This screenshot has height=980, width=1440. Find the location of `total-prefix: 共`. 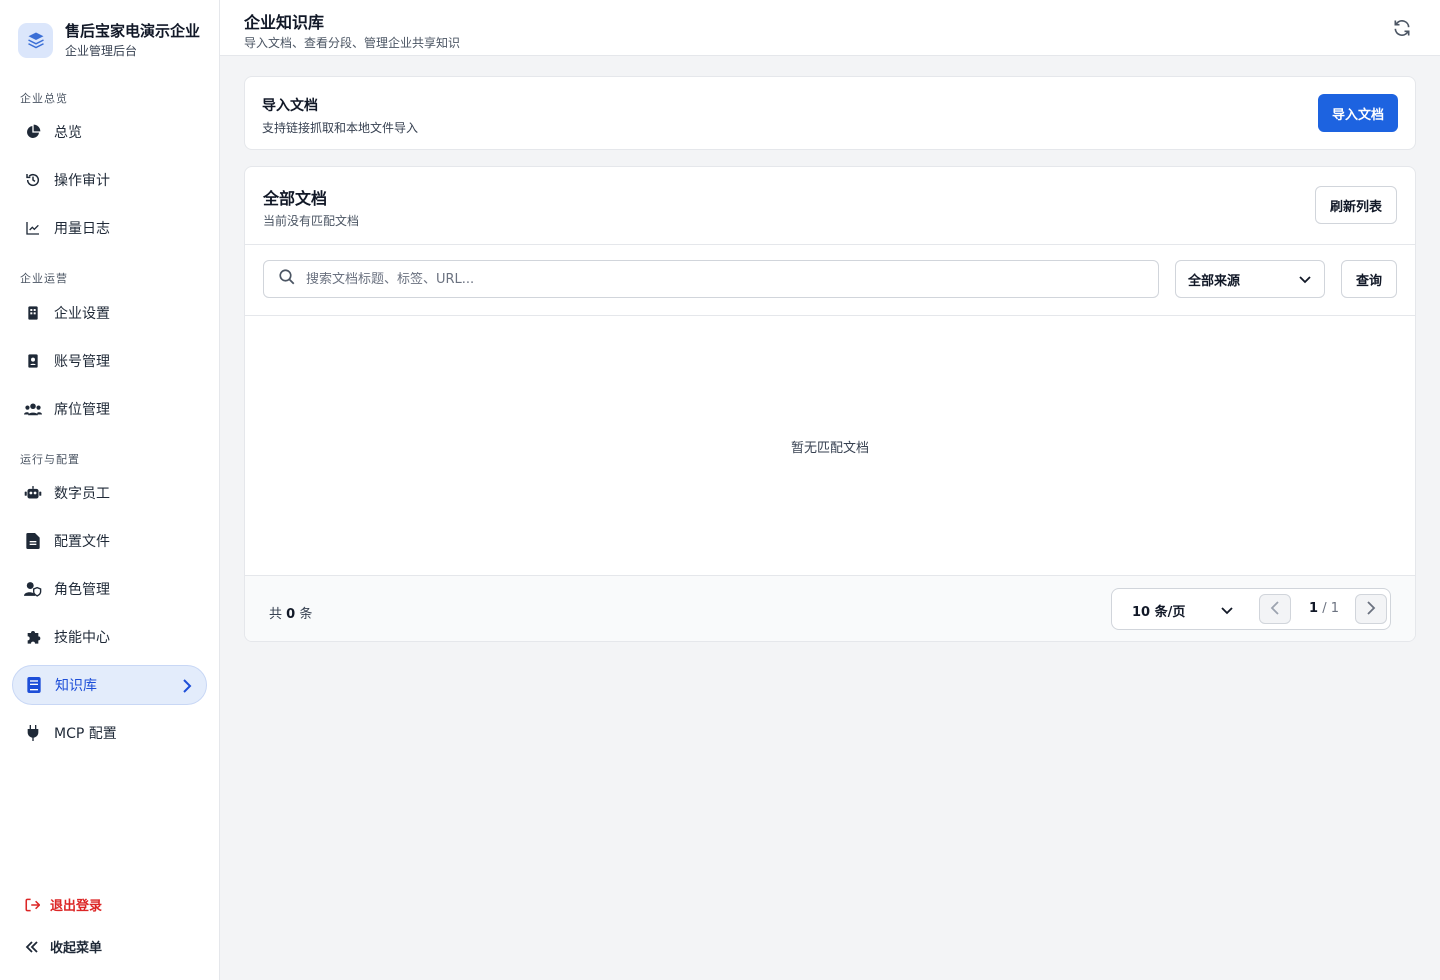

total-prefix: 共 is located at coordinates (276, 614).